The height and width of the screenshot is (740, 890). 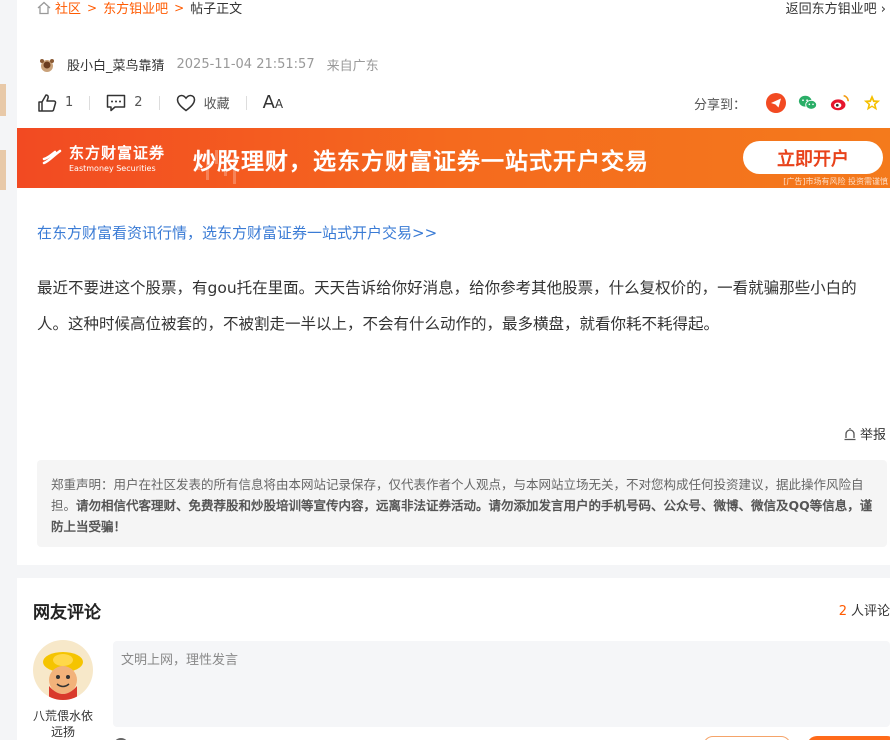 What do you see at coordinates (4, 370) in the screenshot?
I see `page-left-edge` at bounding box center [4, 370].